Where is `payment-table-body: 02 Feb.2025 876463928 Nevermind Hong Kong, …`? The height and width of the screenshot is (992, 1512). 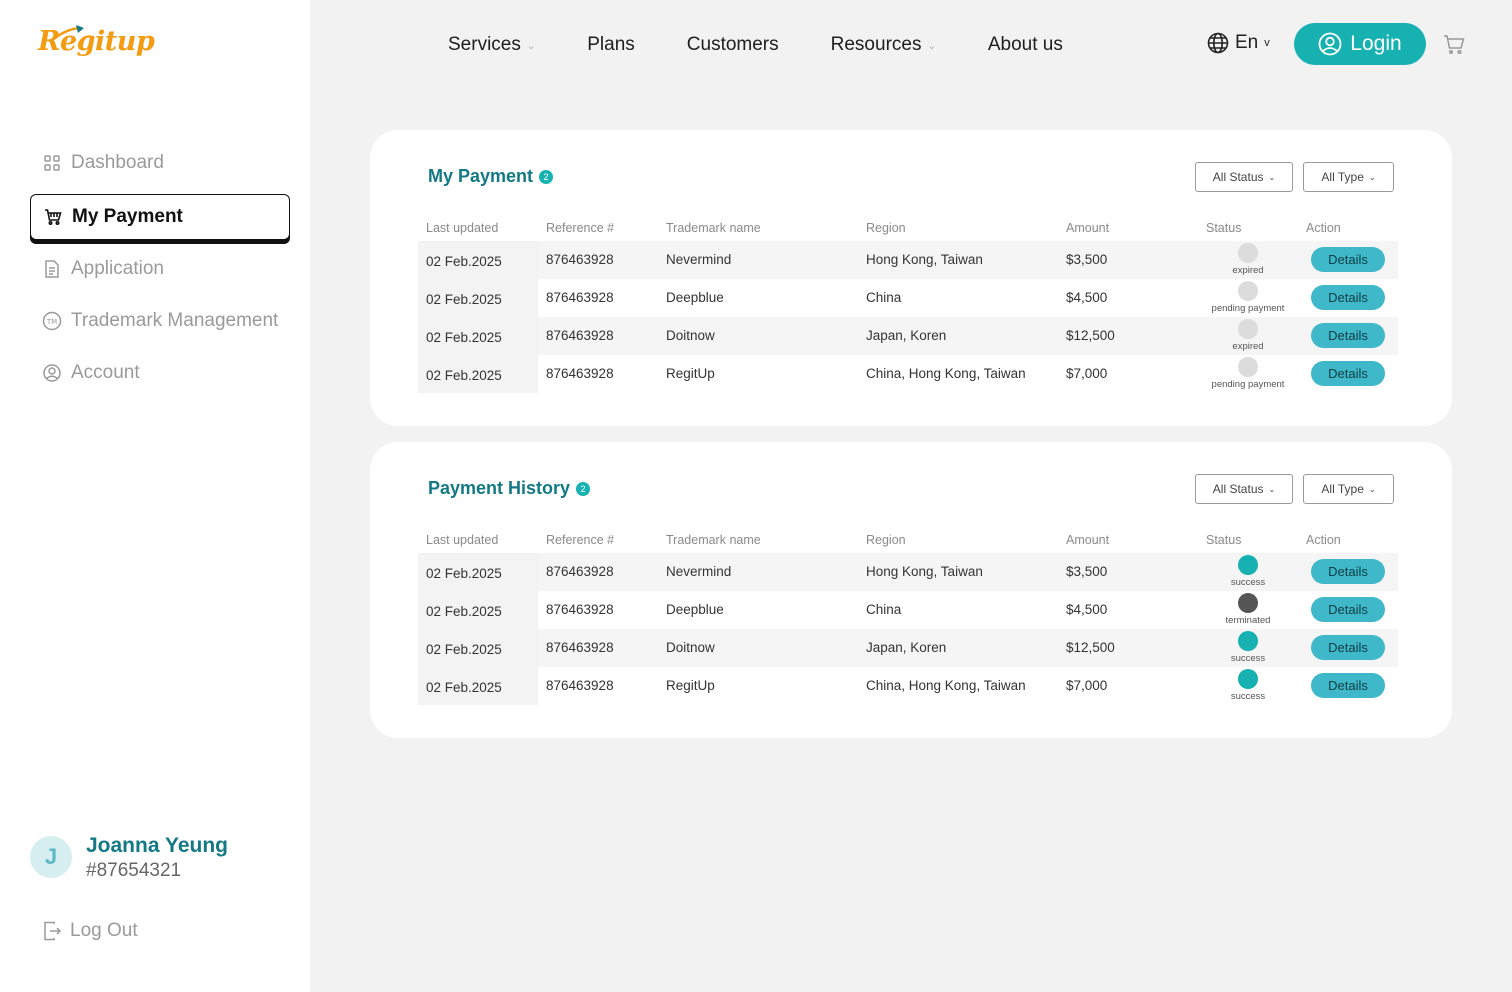 payment-table-body: 02 Feb.2025 876463928 Nevermind Hong Kong, … is located at coordinates (908, 317).